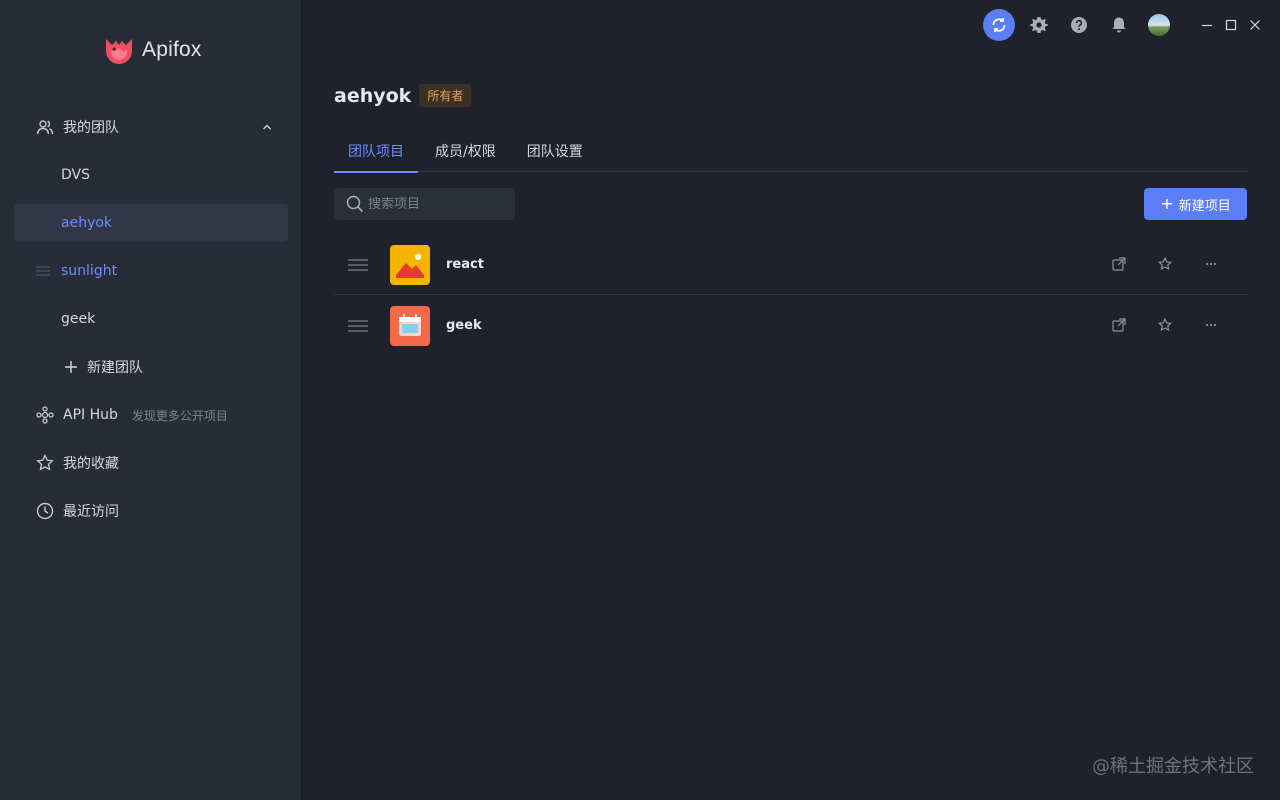  What do you see at coordinates (71, 367) in the screenshot?
I see `plus-icon` at bounding box center [71, 367].